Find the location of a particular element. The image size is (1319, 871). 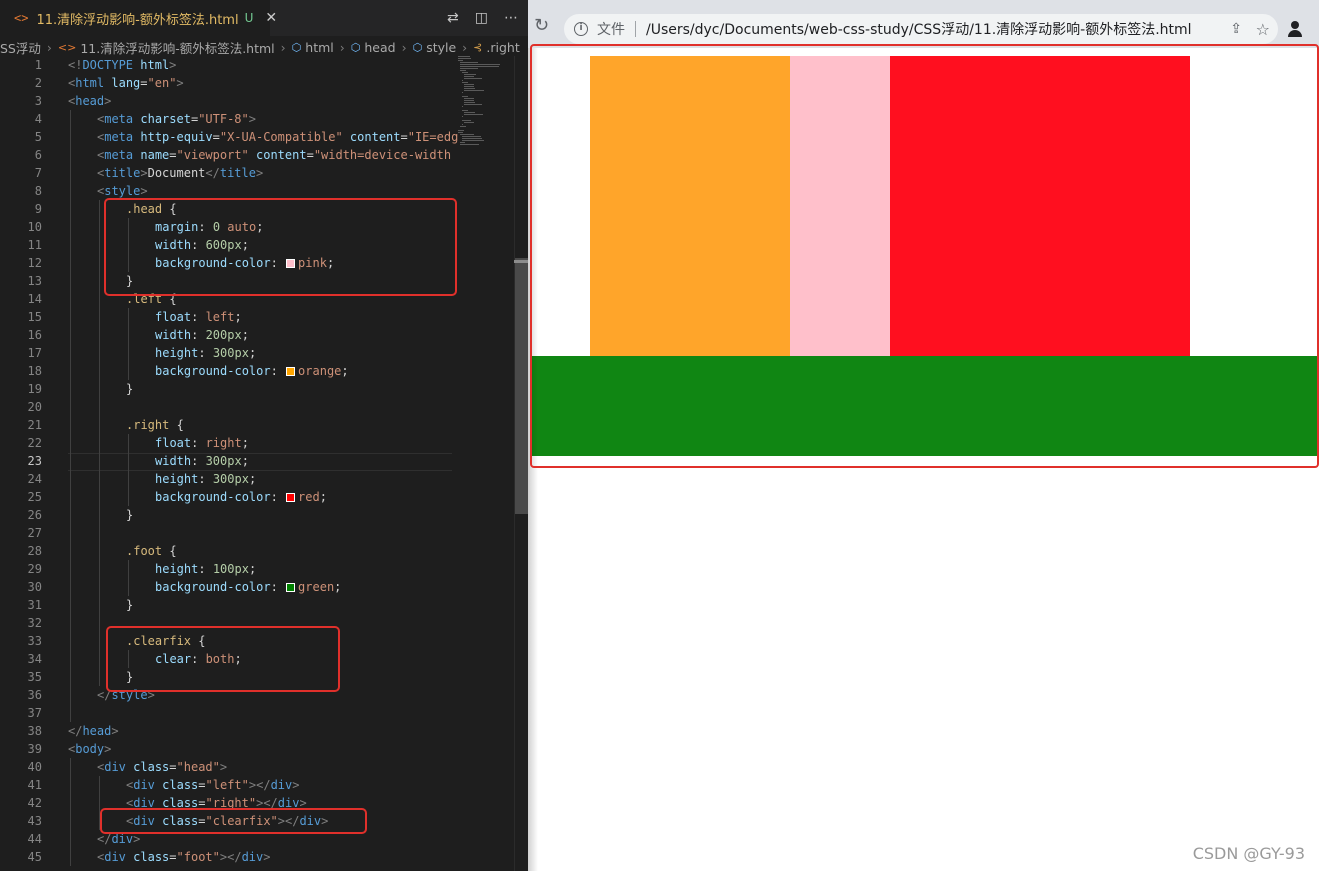

compare-changes-icon: ⇄ is located at coordinates (453, 18).